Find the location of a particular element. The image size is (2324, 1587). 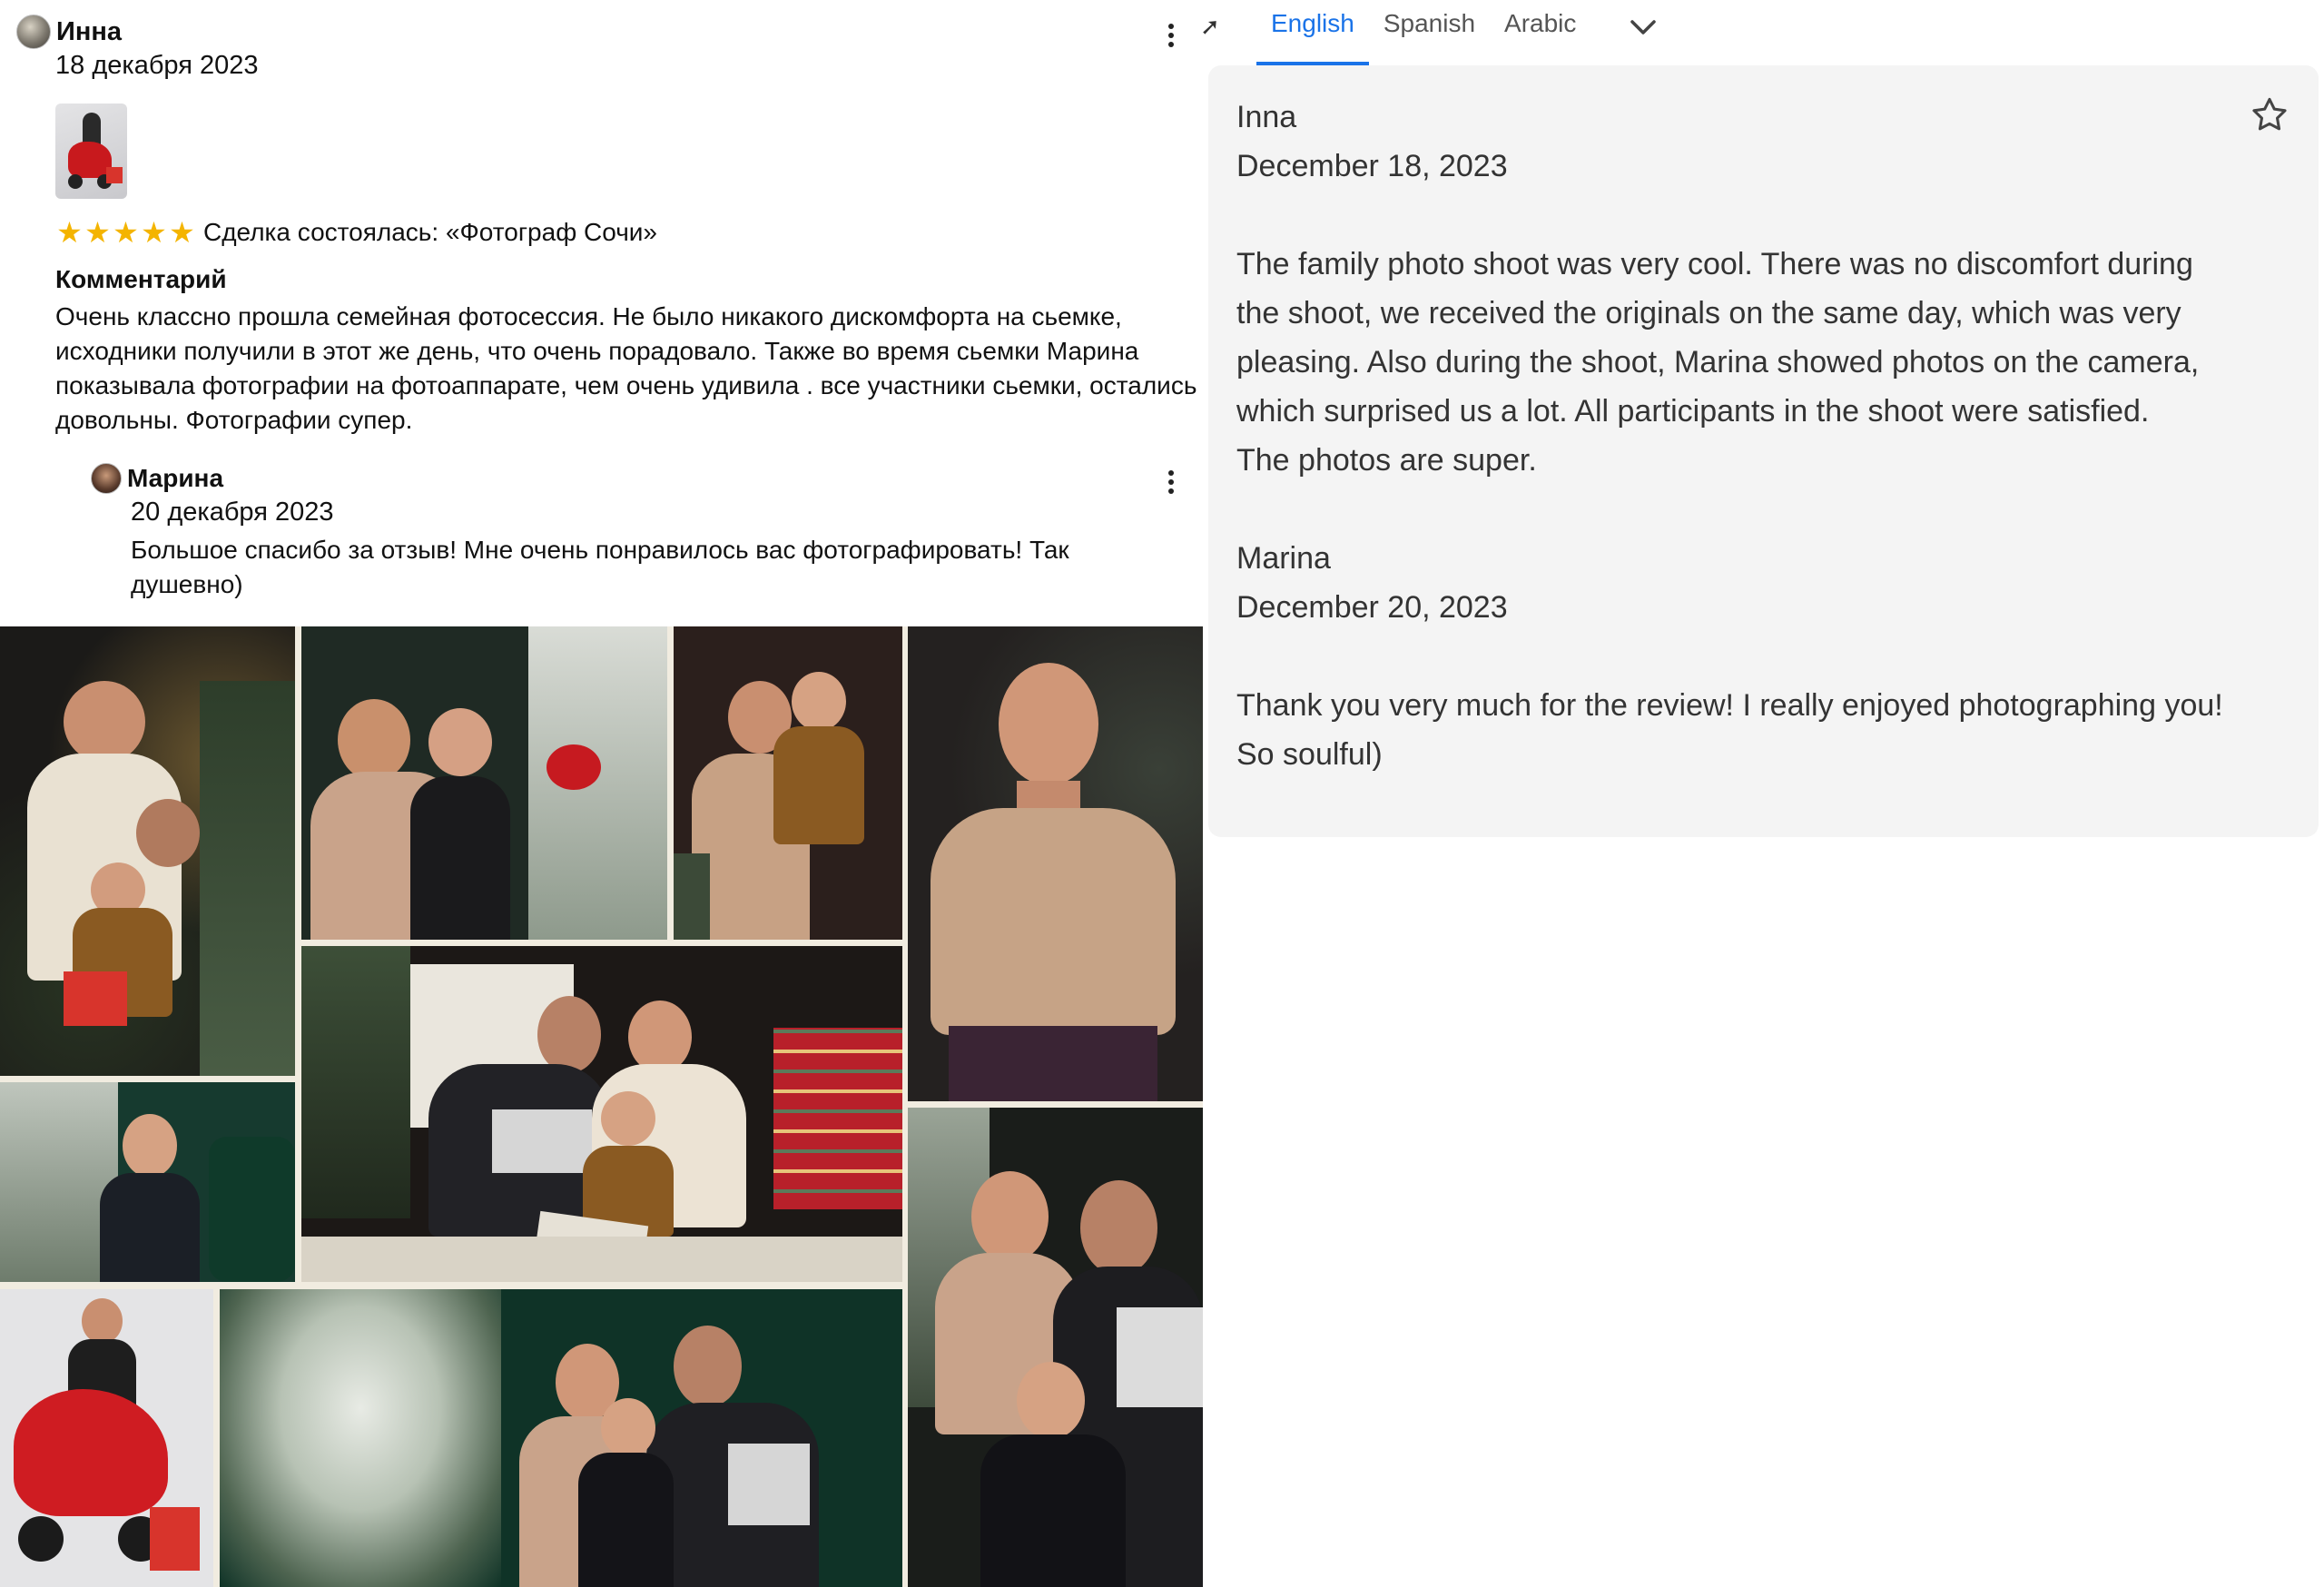

comment-title: Комментарий is located at coordinates (141, 279).